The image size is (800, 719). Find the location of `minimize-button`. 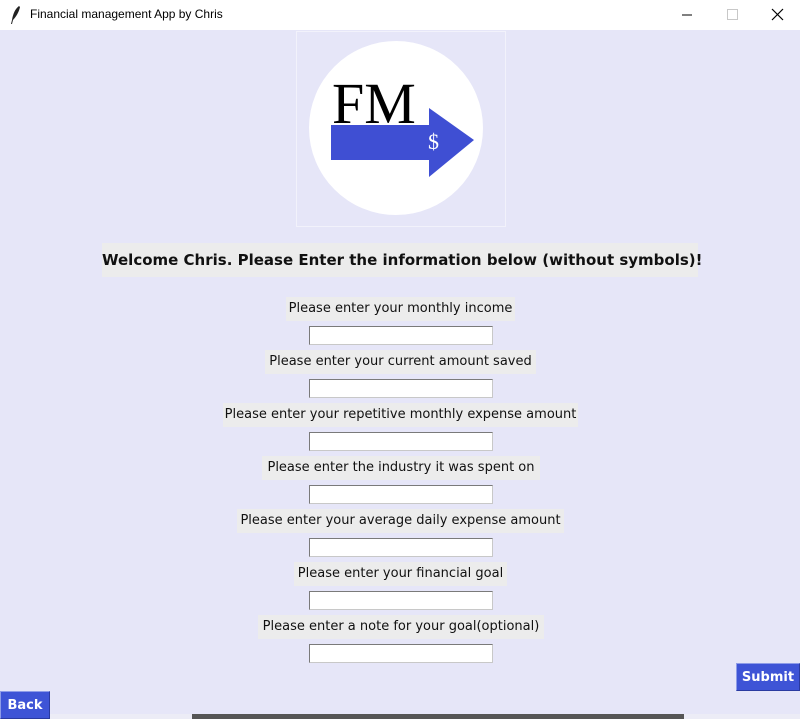

minimize-button is located at coordinates (687, 15).